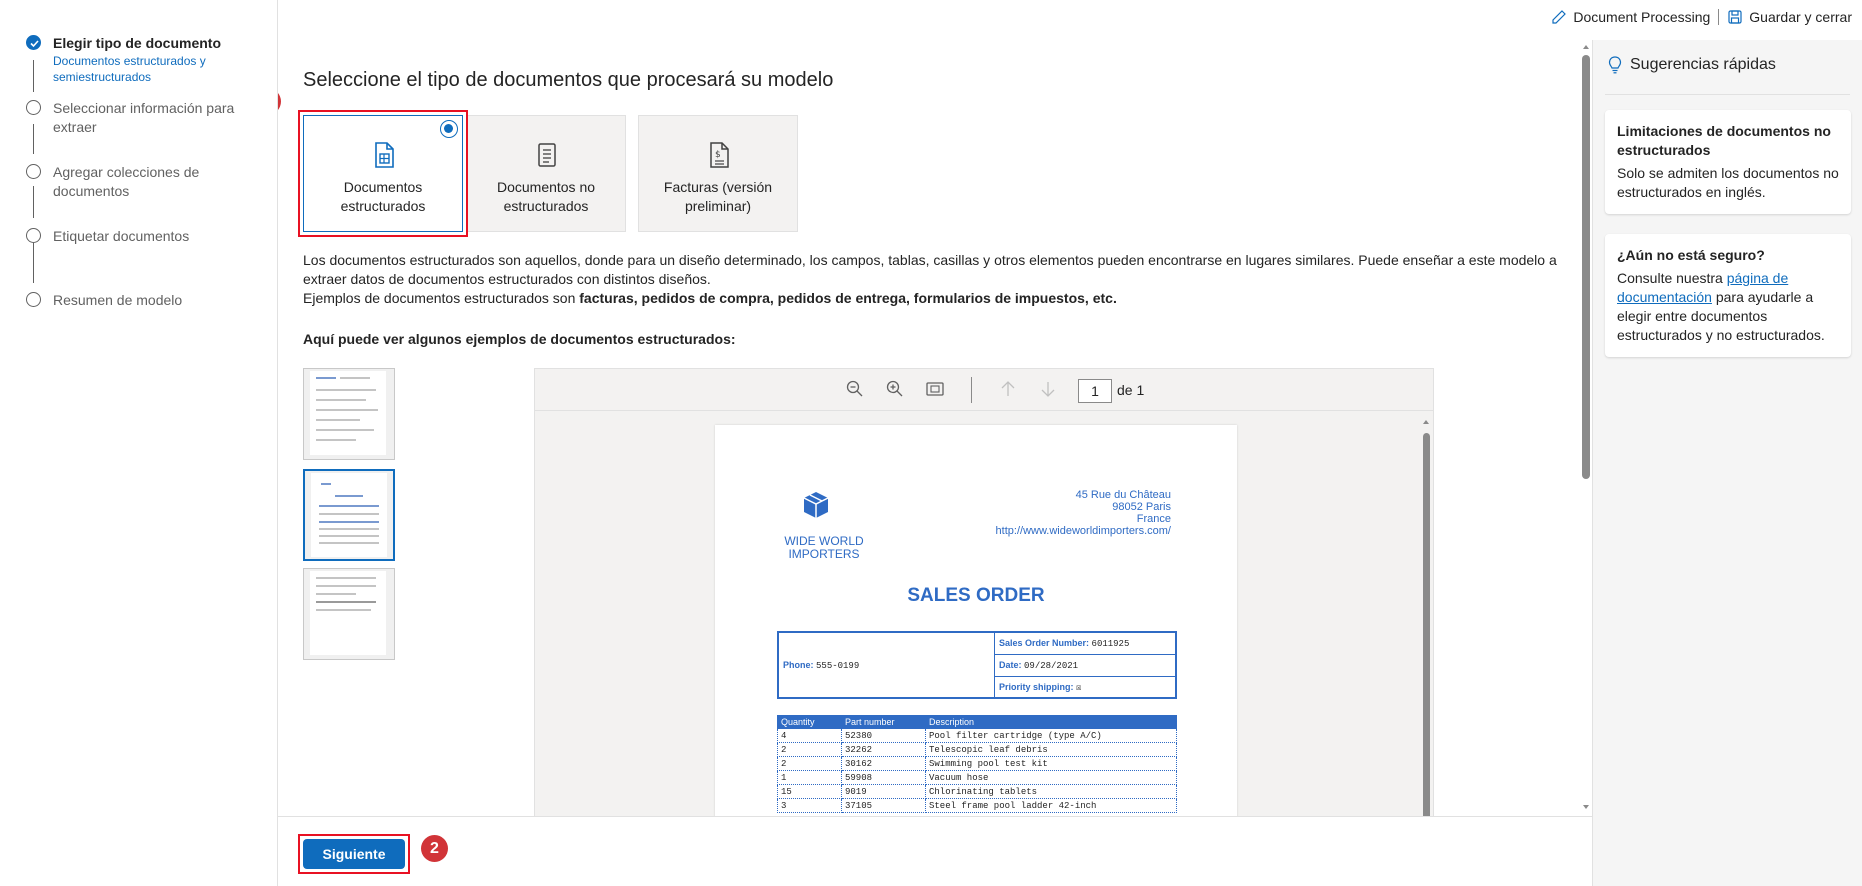 Image resolution: width=1862 pixels, height=886 pixels. Describe the element at coordinates (1800, 17) in the screenshot. I see `save-and-close-label: Guardar y cerrar` at that location.